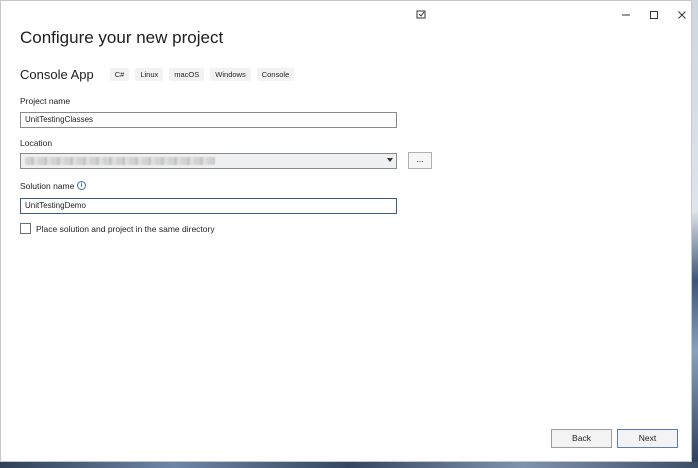 The width and height of the screenshot is (698, 468). What do you see at coordinates (581, 438) in the screenshot?
I see `back-button: Back` at bounding box center [581, 438].